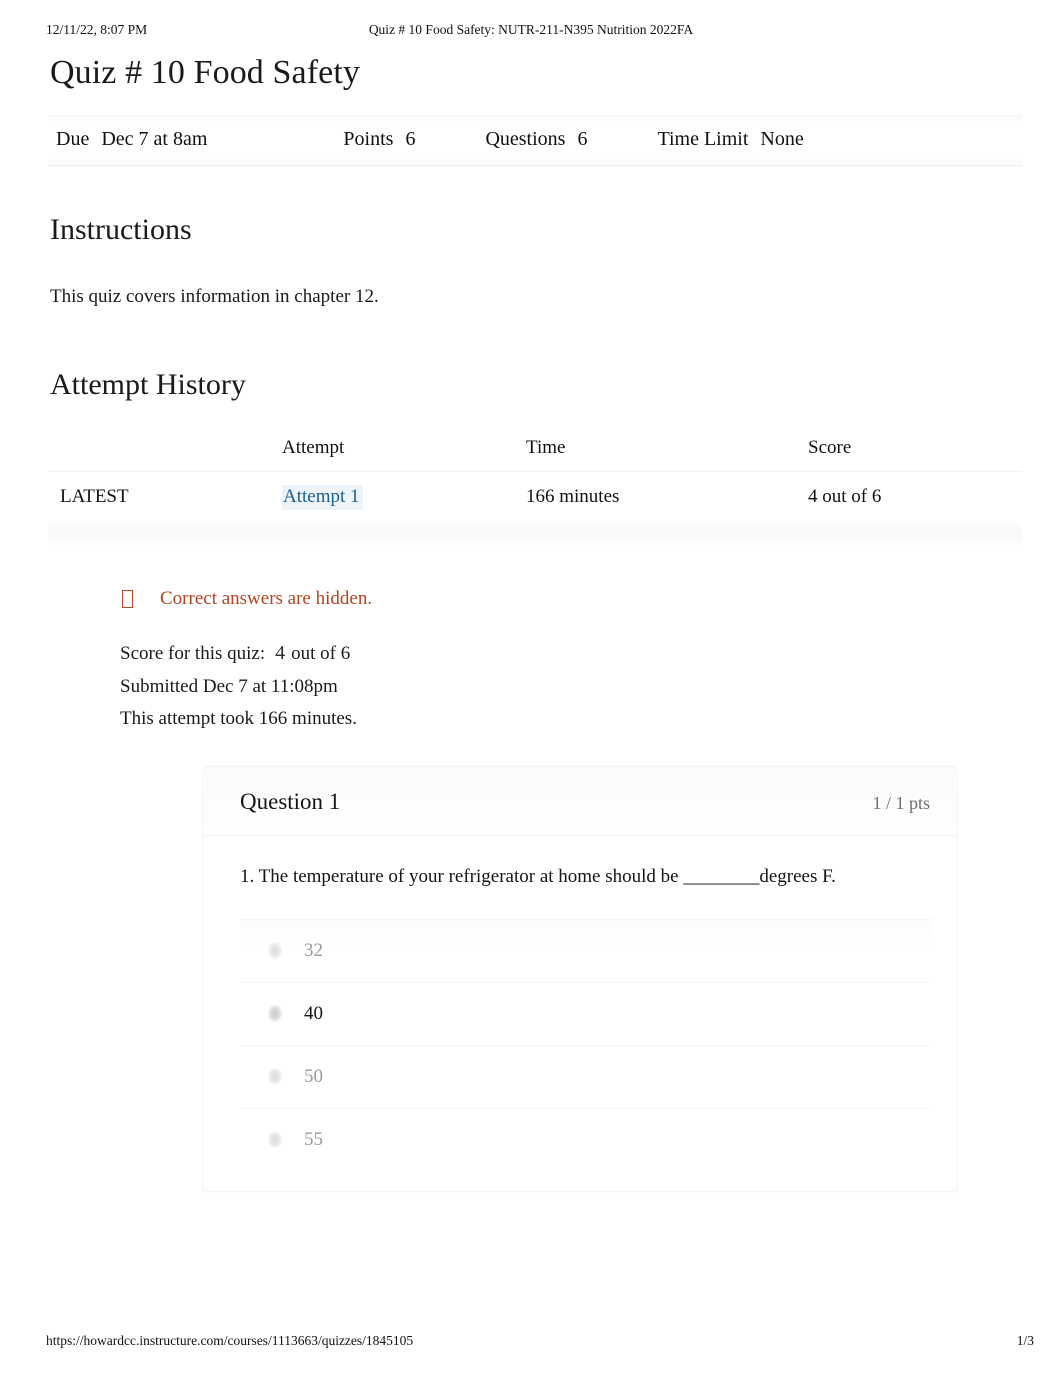 The width and height of the screenshot is (1062, 1377). Describe the element at coordinates (915, 452) in the screenshot. I see `column-header-score: Score` at that location.